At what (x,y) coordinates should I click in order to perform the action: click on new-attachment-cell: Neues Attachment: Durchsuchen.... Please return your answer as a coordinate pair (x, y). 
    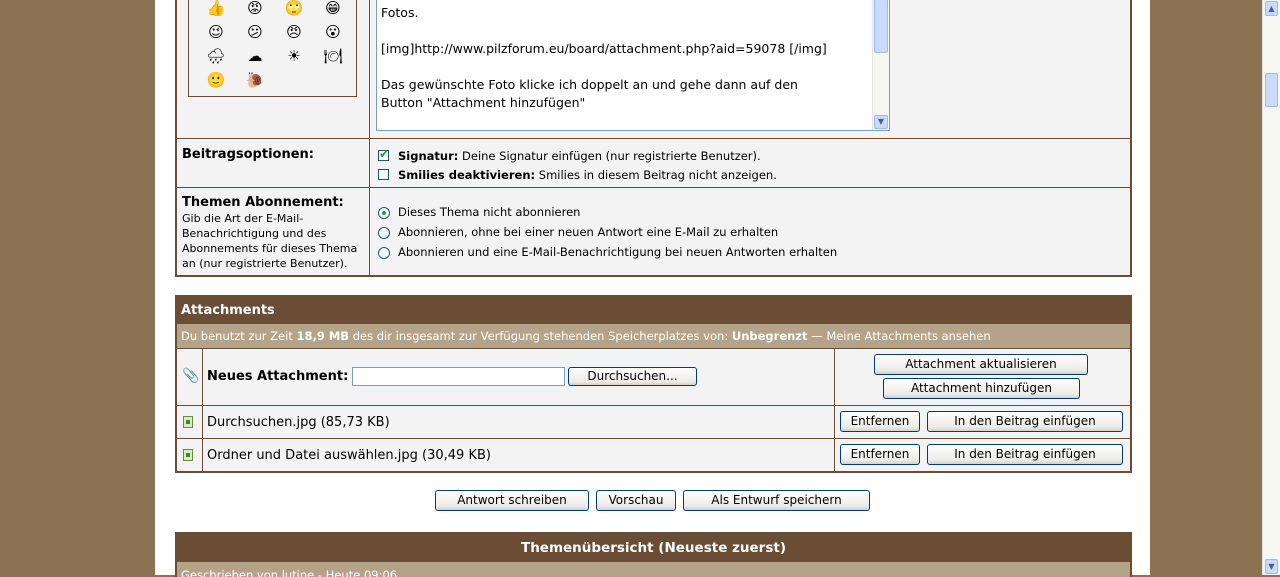
    Looking at the image, I should click on (519, 377).